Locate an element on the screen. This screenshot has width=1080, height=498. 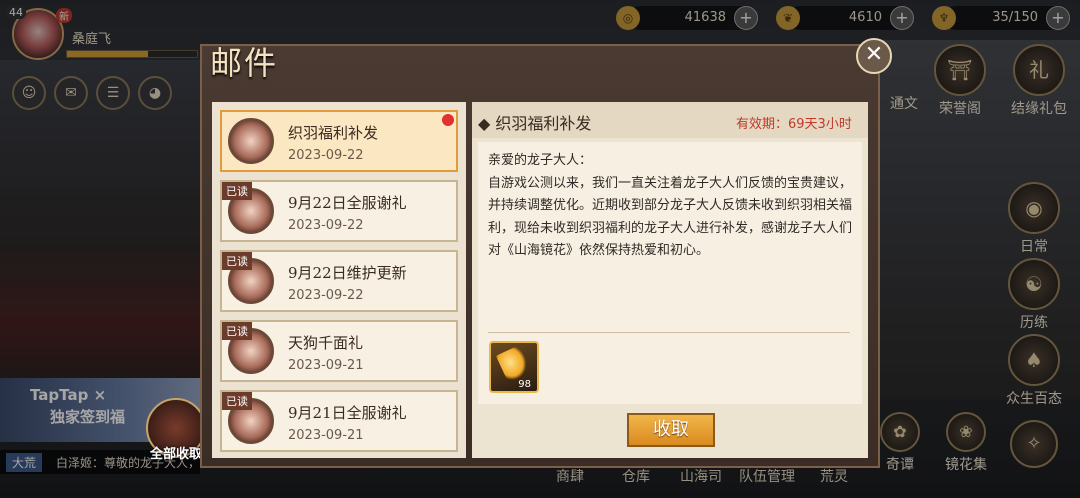
mail-item: 已读 天狗千面礼 2023-09-21 is located at coordinates (339, 351).